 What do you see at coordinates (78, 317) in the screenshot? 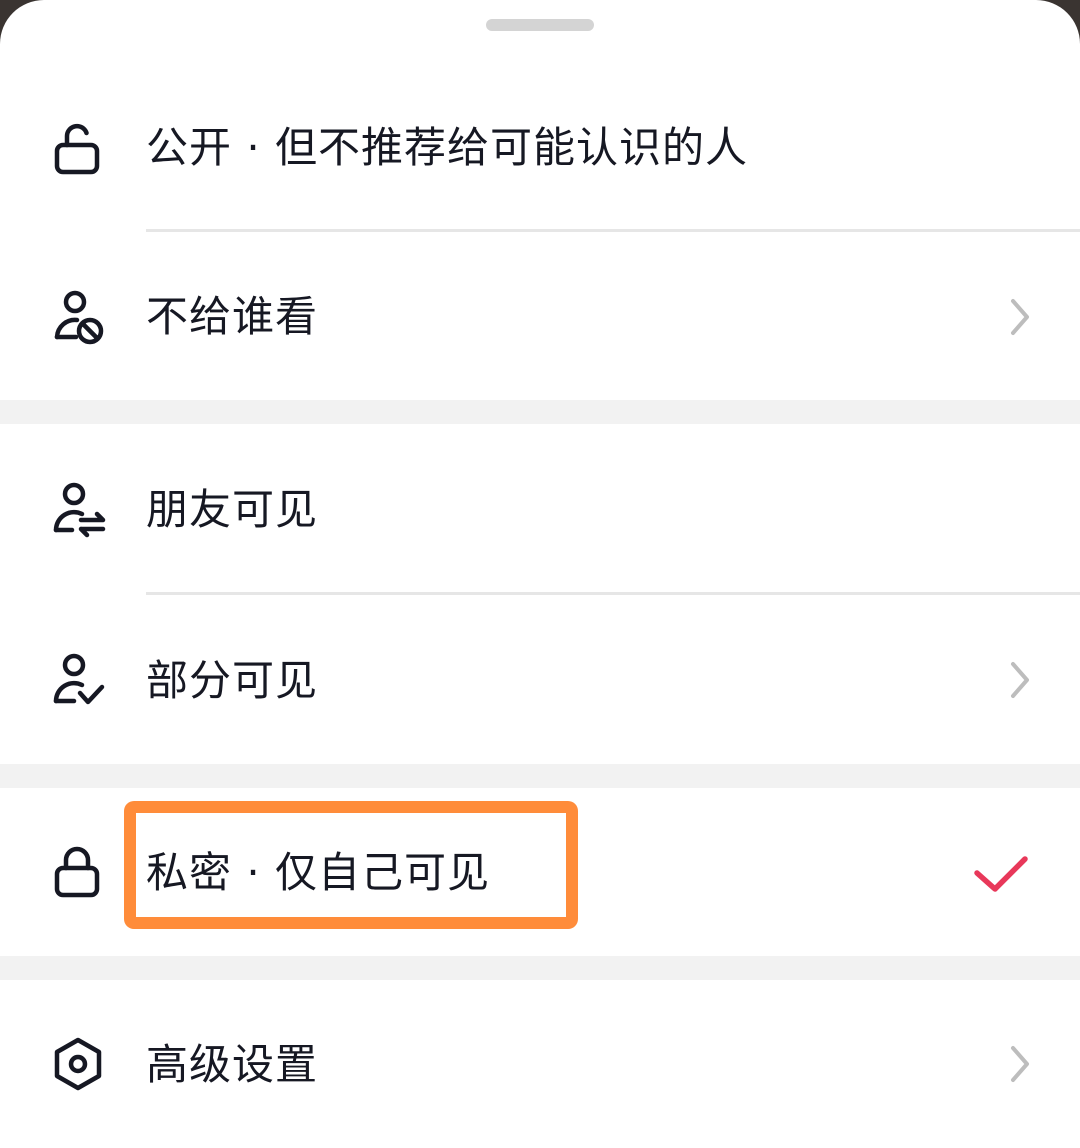
I see `user-block-icon` at bounding box center [78, 317].